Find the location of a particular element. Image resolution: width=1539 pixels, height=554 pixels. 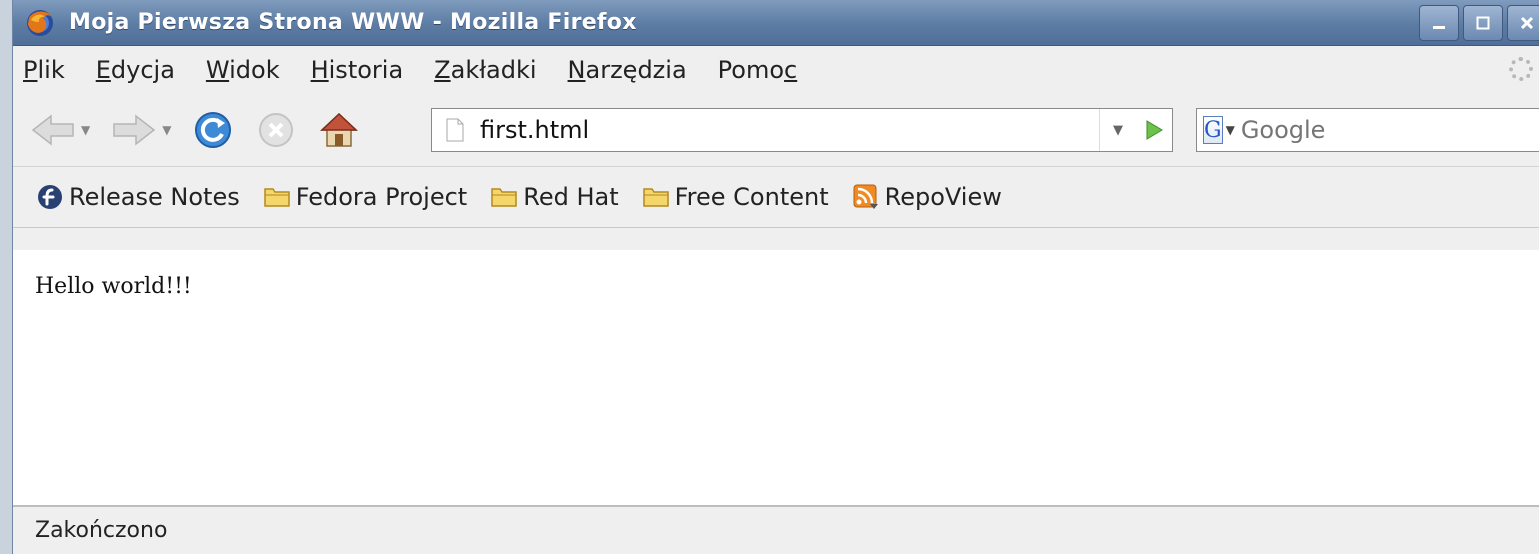

home-icon is located at coordinates (339, 129).